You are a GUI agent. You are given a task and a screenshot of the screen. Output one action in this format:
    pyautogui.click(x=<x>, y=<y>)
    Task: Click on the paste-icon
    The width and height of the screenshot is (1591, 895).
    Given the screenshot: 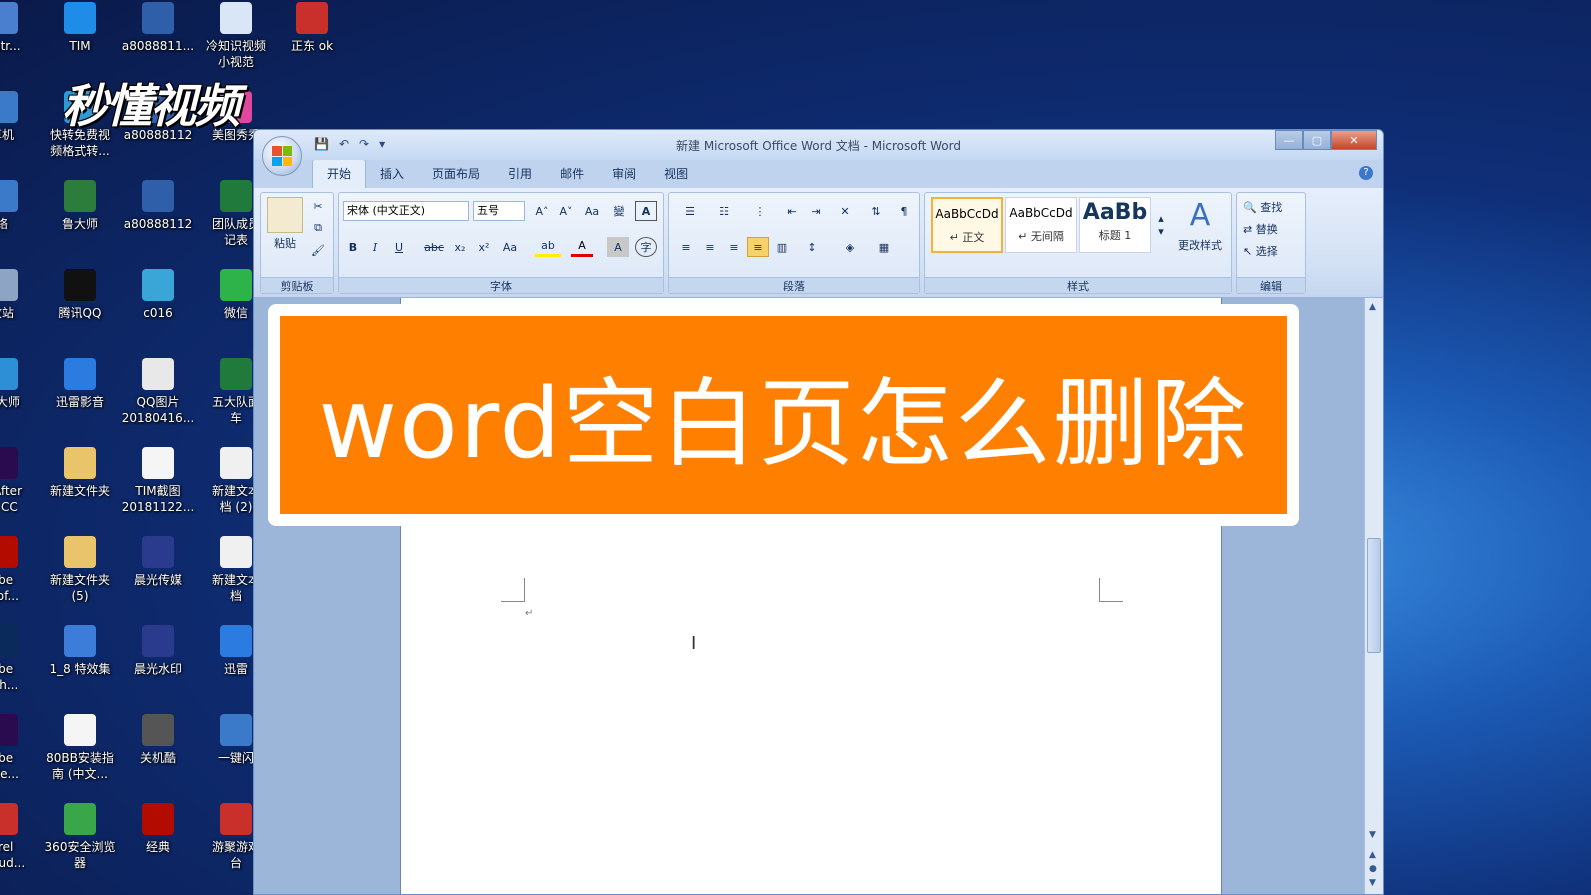 What is the action you would take?
    pyautogui.click(x=285, y=215)
    